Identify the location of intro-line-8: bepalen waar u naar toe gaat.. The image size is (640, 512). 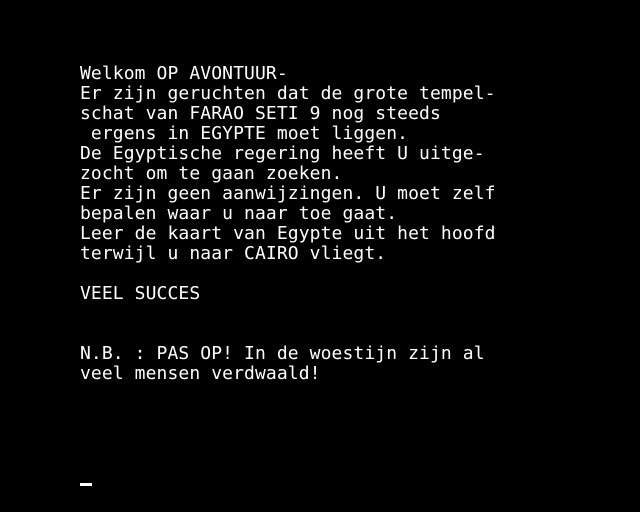
(239, 213).